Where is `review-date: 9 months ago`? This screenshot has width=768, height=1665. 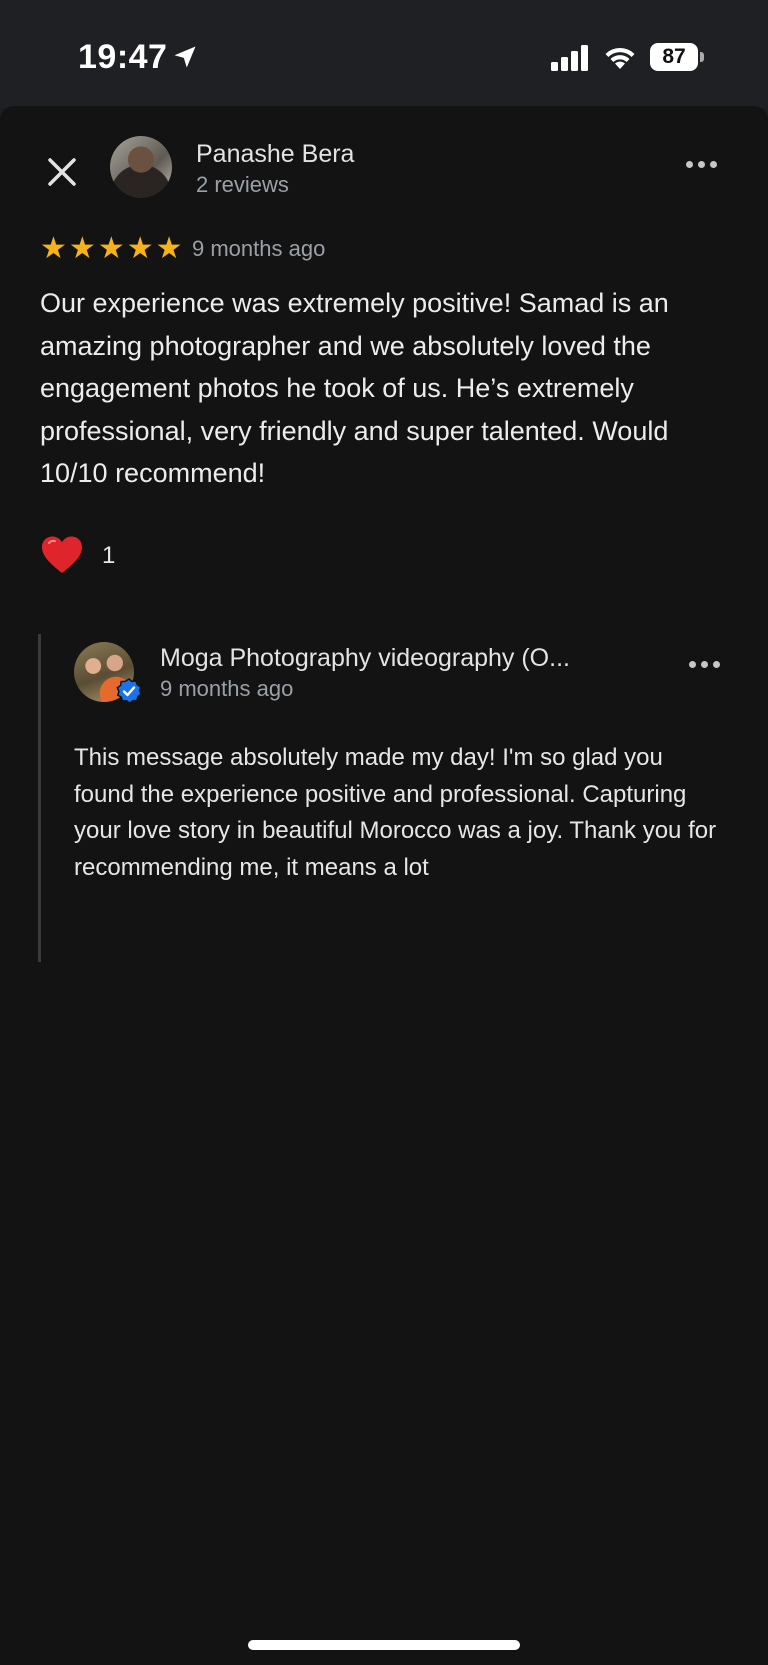 review-date: 9 months ago is located at coordinates (259, 248).